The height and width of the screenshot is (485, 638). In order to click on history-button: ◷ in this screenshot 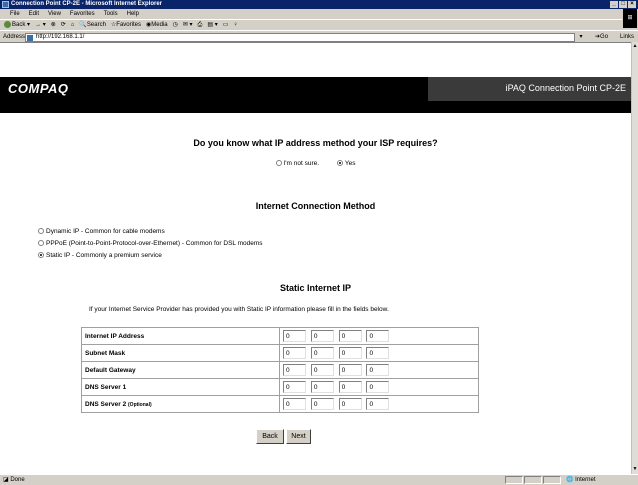, I will do `click(175, 25)`.